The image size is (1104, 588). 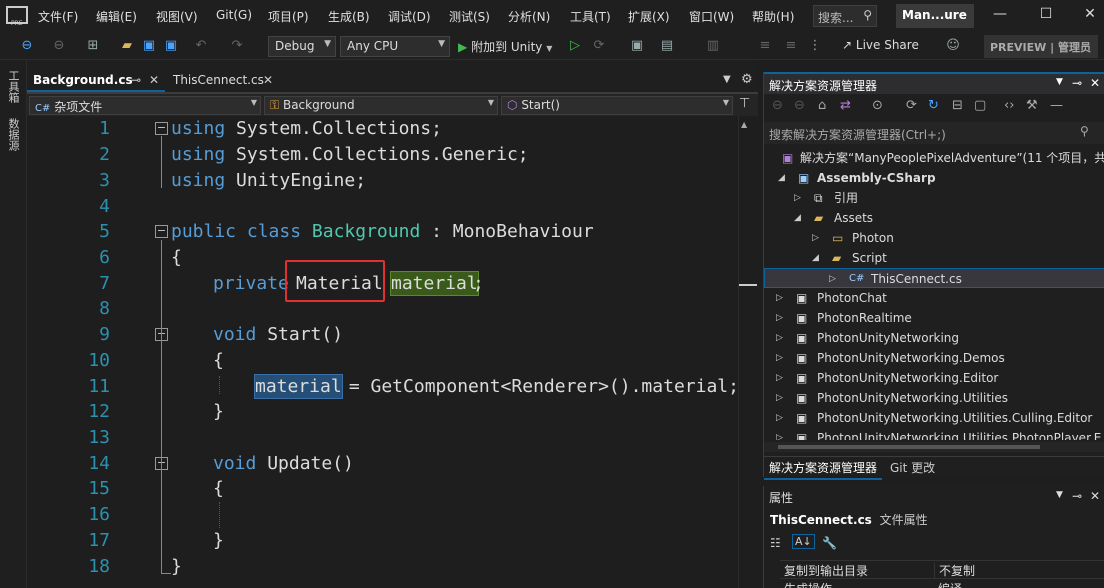 What do you see at coordinates (288, 16) in the screenshot?
I see `menu-project: 项目(P)` at bounding box center [288, 16].